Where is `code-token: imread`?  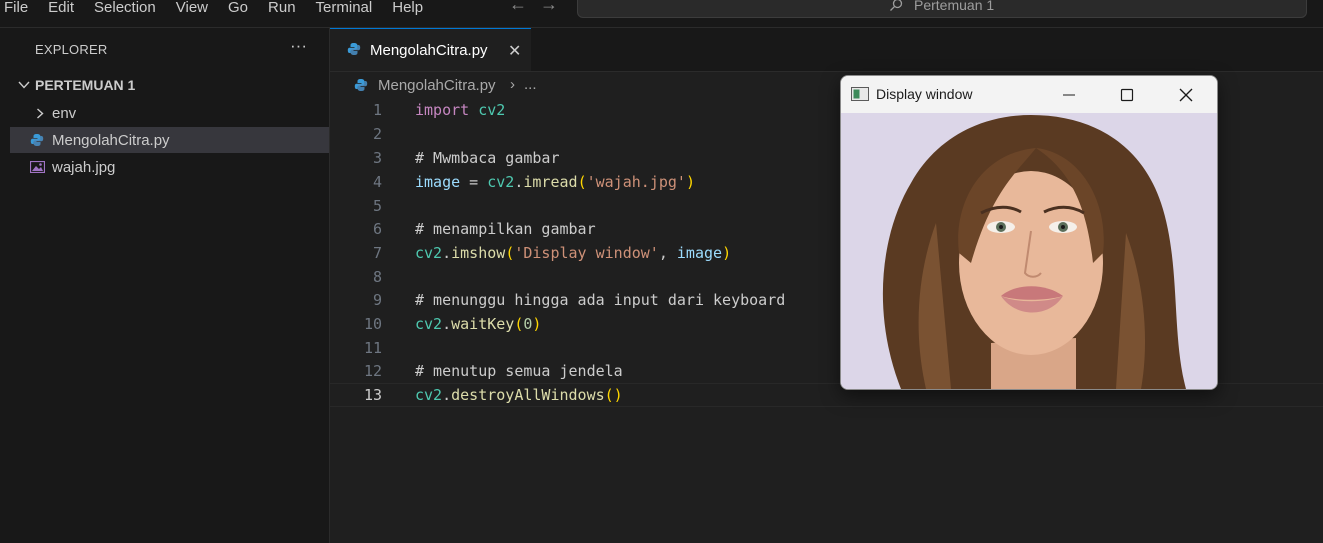
code-token: imread is located at coordinates (550, 182).